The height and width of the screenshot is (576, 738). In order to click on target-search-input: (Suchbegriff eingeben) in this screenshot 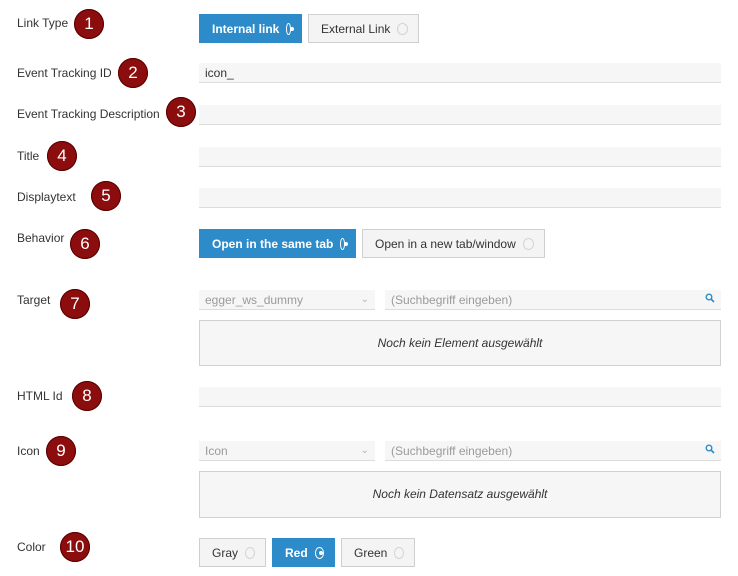, I will do `click(553, 300)`.